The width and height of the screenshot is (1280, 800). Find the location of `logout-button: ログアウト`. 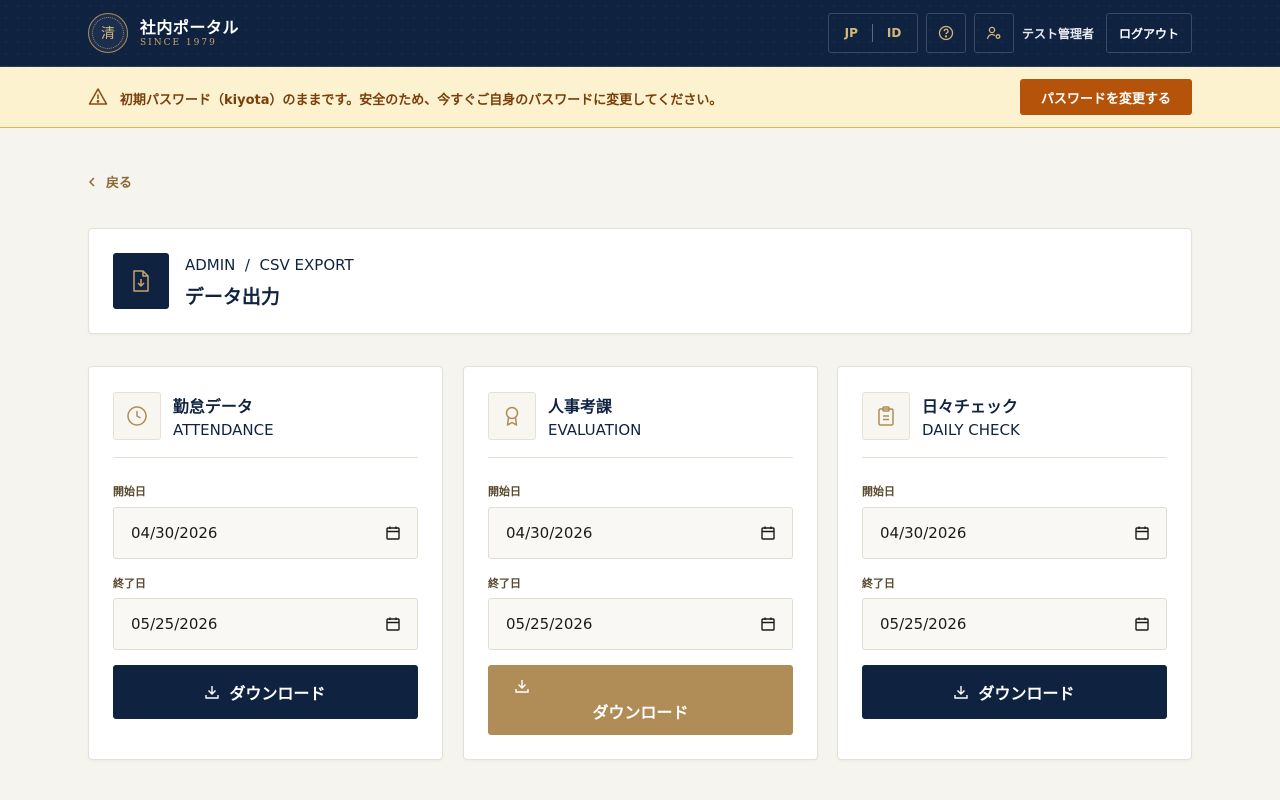

logout-button: ログアウト is located at coordinates (1149, 33).